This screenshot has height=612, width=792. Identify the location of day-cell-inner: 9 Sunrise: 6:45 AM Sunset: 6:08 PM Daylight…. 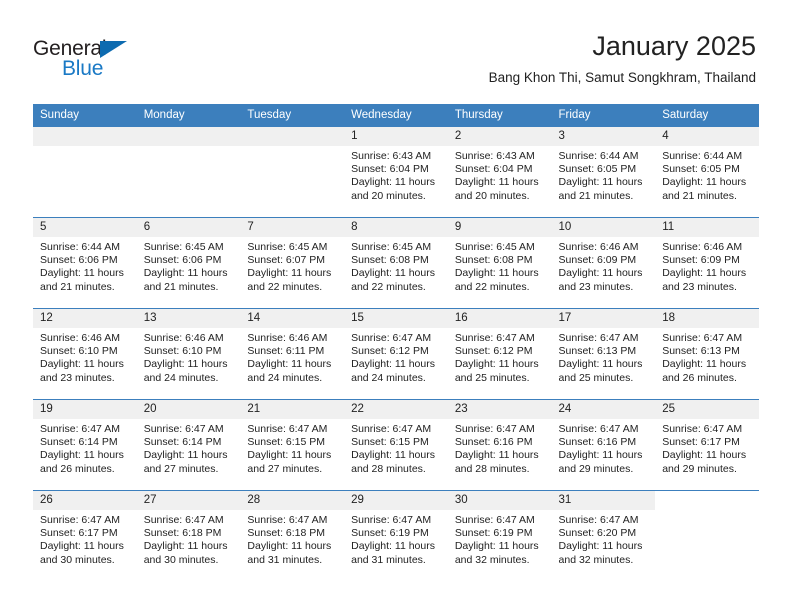
(499, 263).